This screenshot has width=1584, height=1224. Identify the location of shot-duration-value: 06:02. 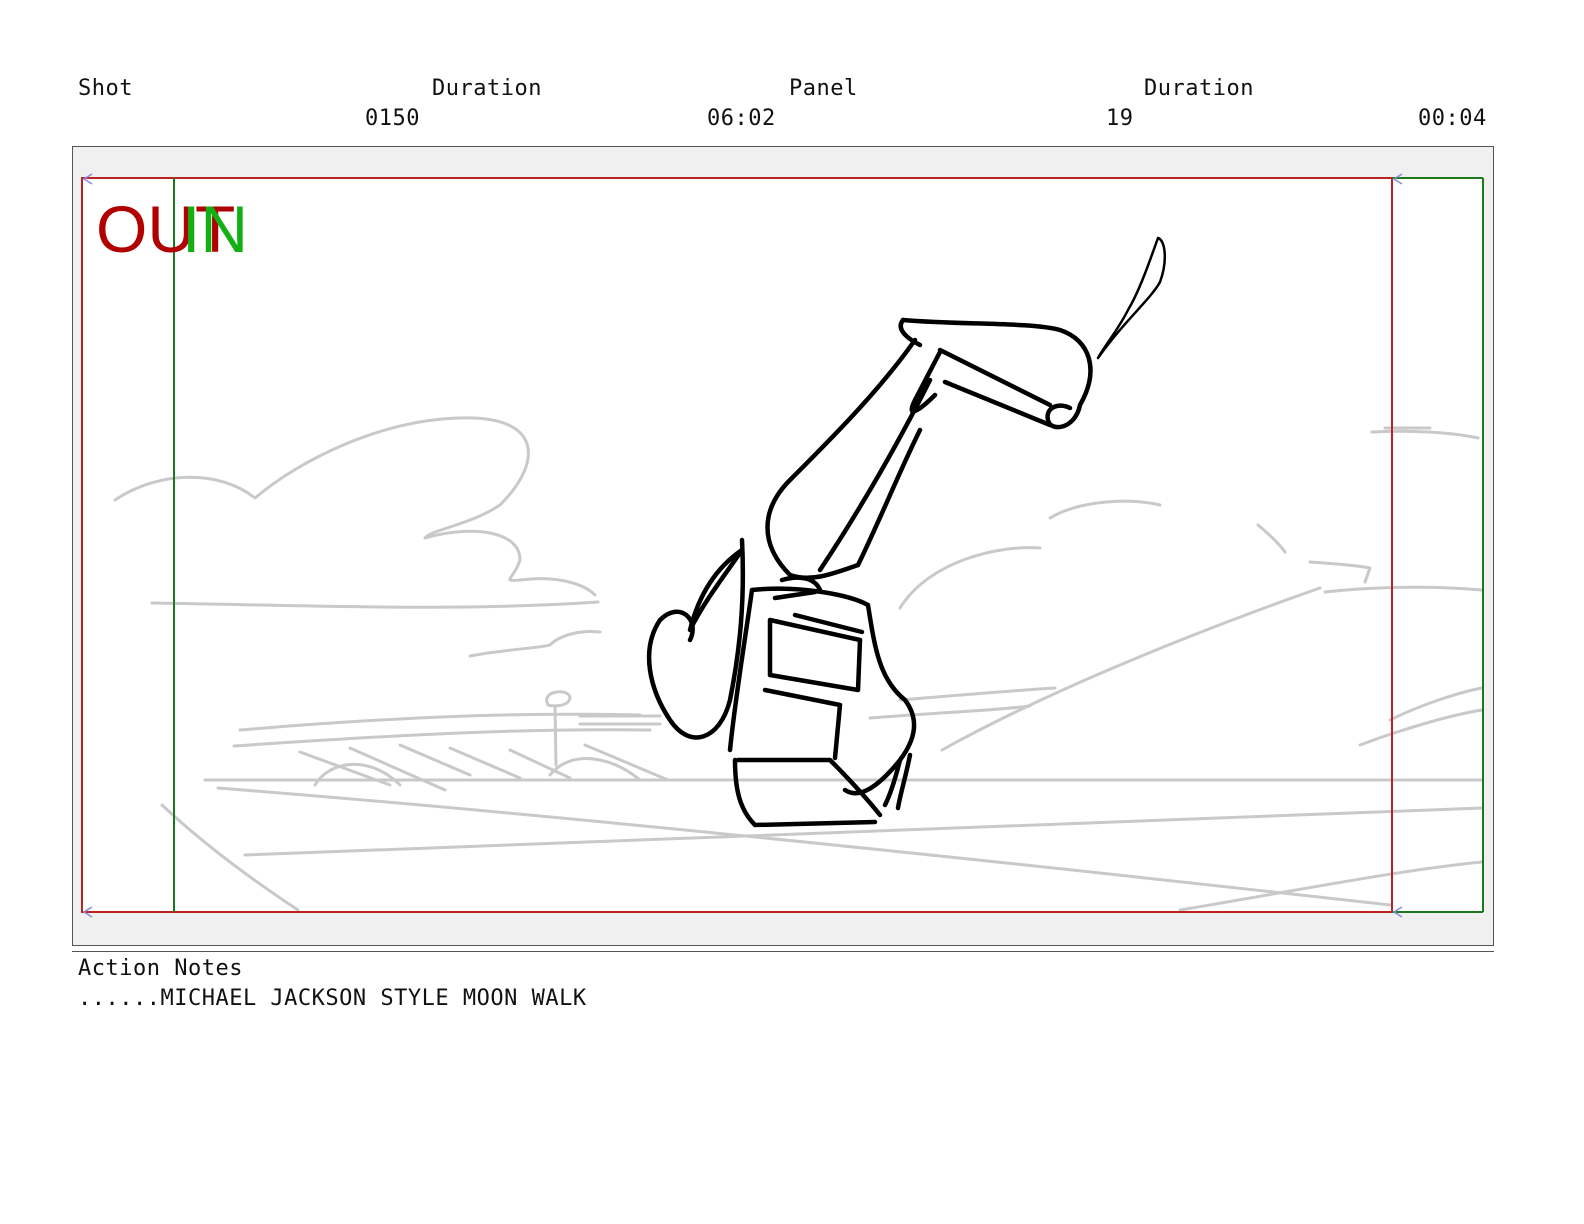
(741, 118).